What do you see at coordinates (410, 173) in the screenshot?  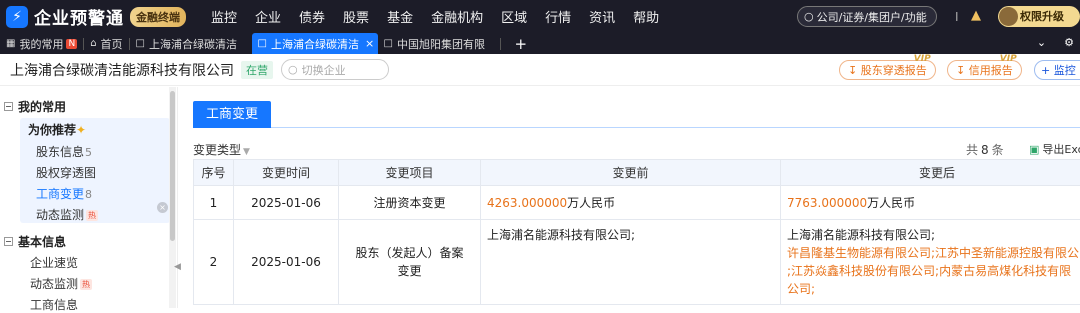 I see `column-header: 变更项目` at bounding box center [410, 173].